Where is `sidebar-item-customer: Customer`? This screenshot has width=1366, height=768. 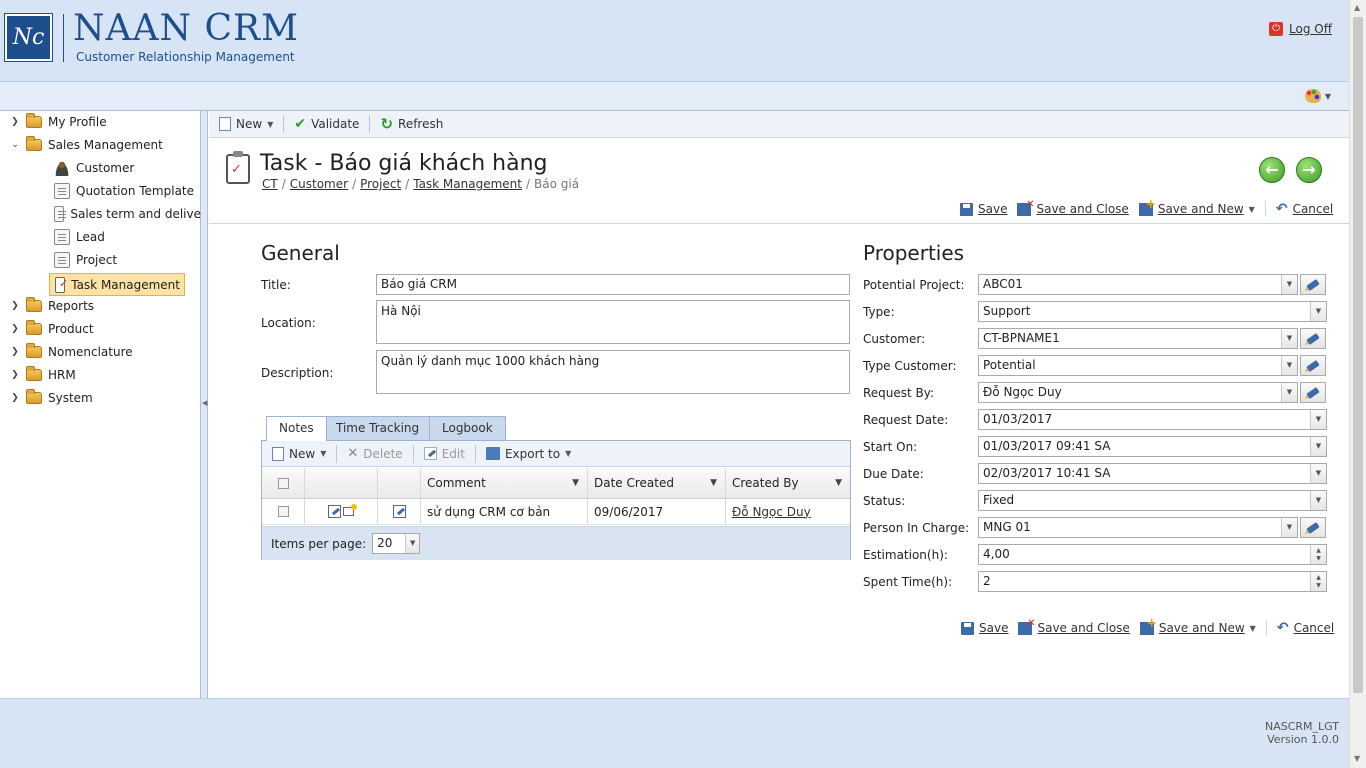 sidebar-item-customer: Customer is located at coordinates (94, 168).